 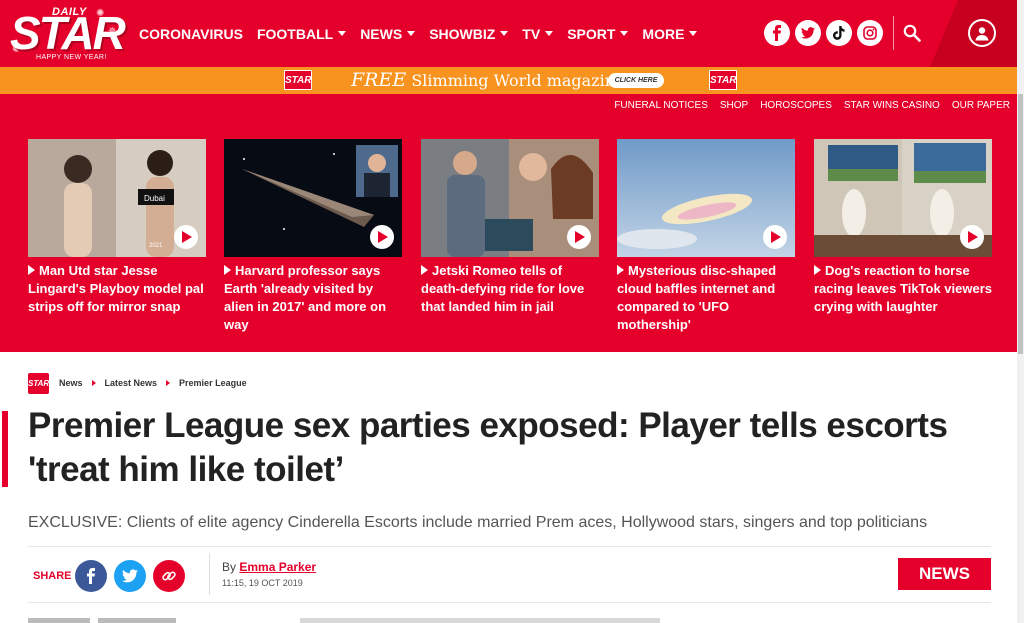 I want to click on nav-label: CORONAVIRUS, so click(x=191, y=33).